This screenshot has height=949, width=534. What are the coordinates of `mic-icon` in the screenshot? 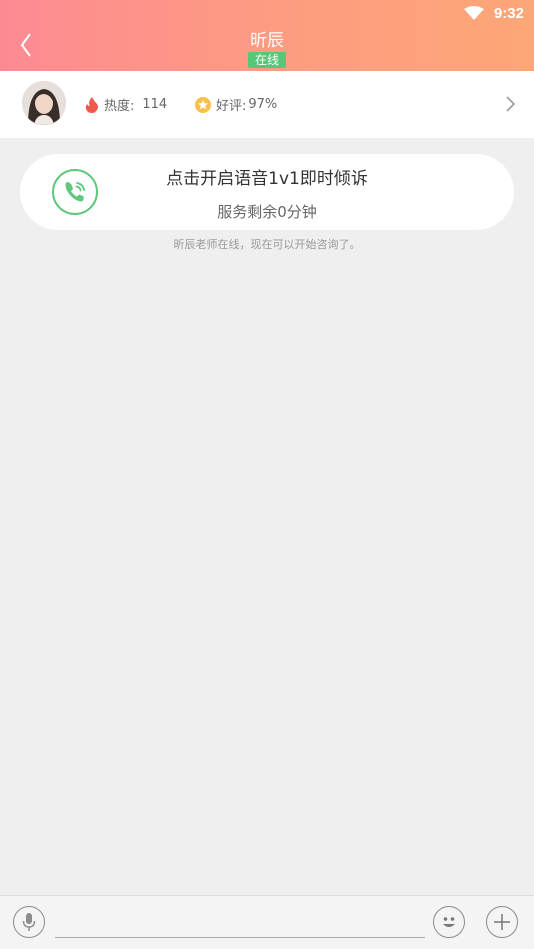 It's located at (29, 922).